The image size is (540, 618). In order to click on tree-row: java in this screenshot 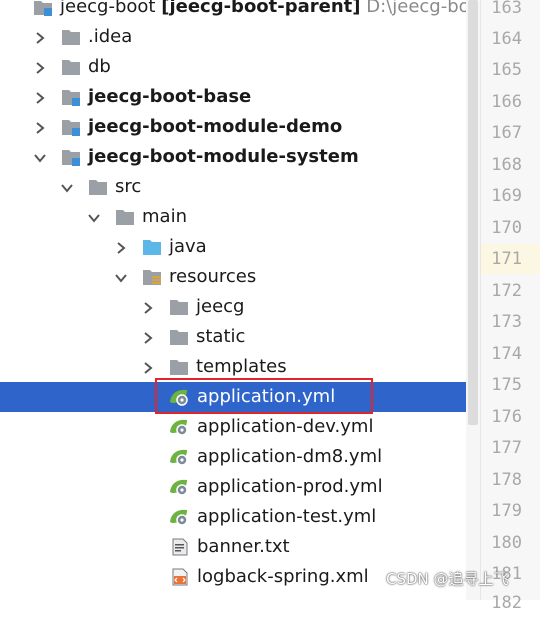, I will do `click(240, 247)`.